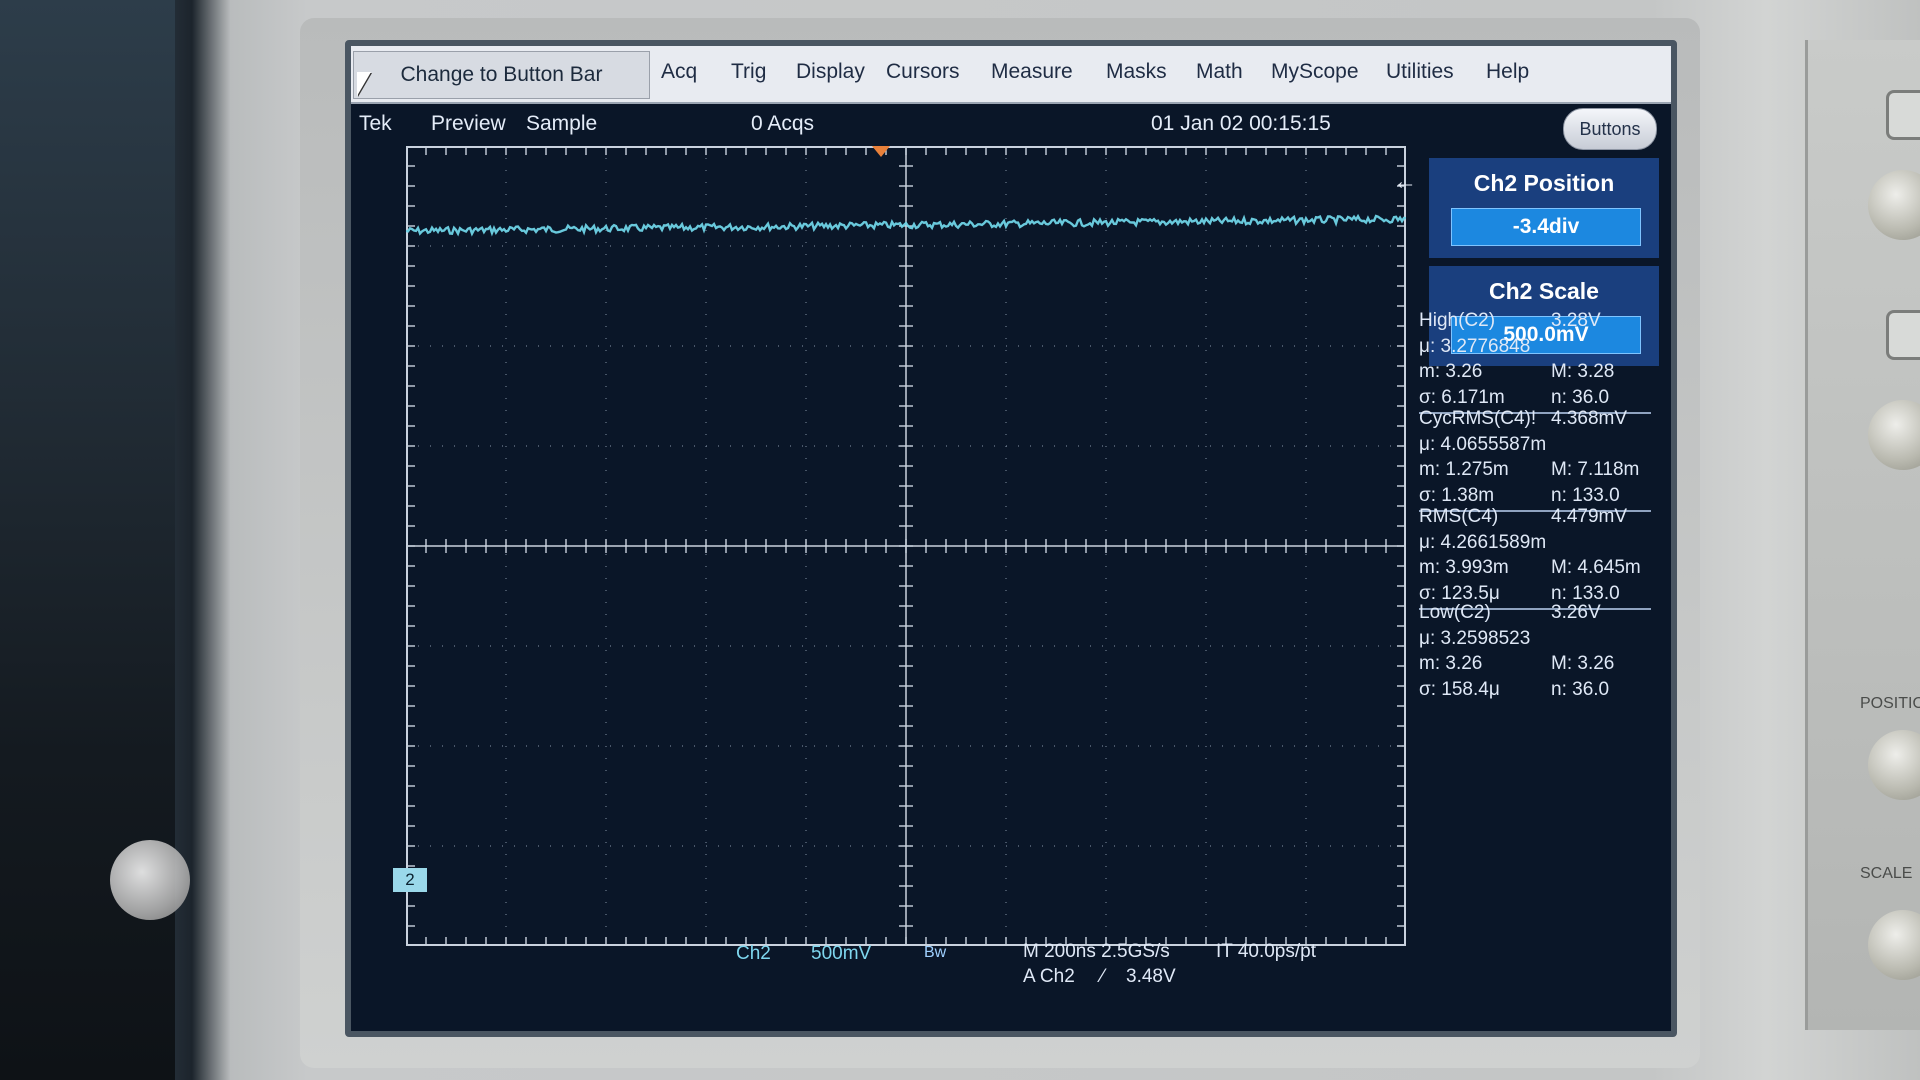  I want to click on measurement-row: μ: 3.2598523, so click(1539, 639).